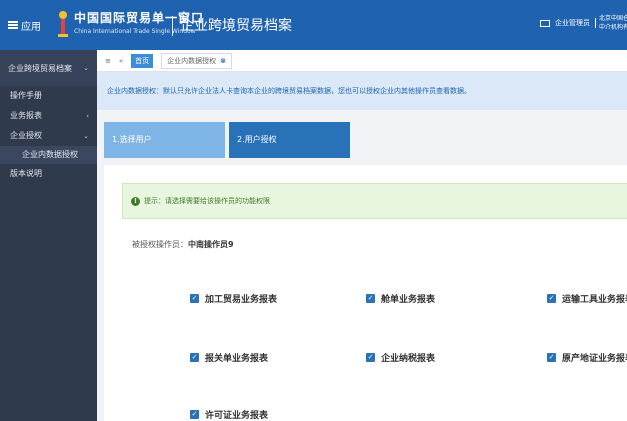 The height and width of the screenshot is (421, 627). Describe the element at coordinates (237, 416) in the screenshot. I see `report-label: 许可证业务报表` at that location.